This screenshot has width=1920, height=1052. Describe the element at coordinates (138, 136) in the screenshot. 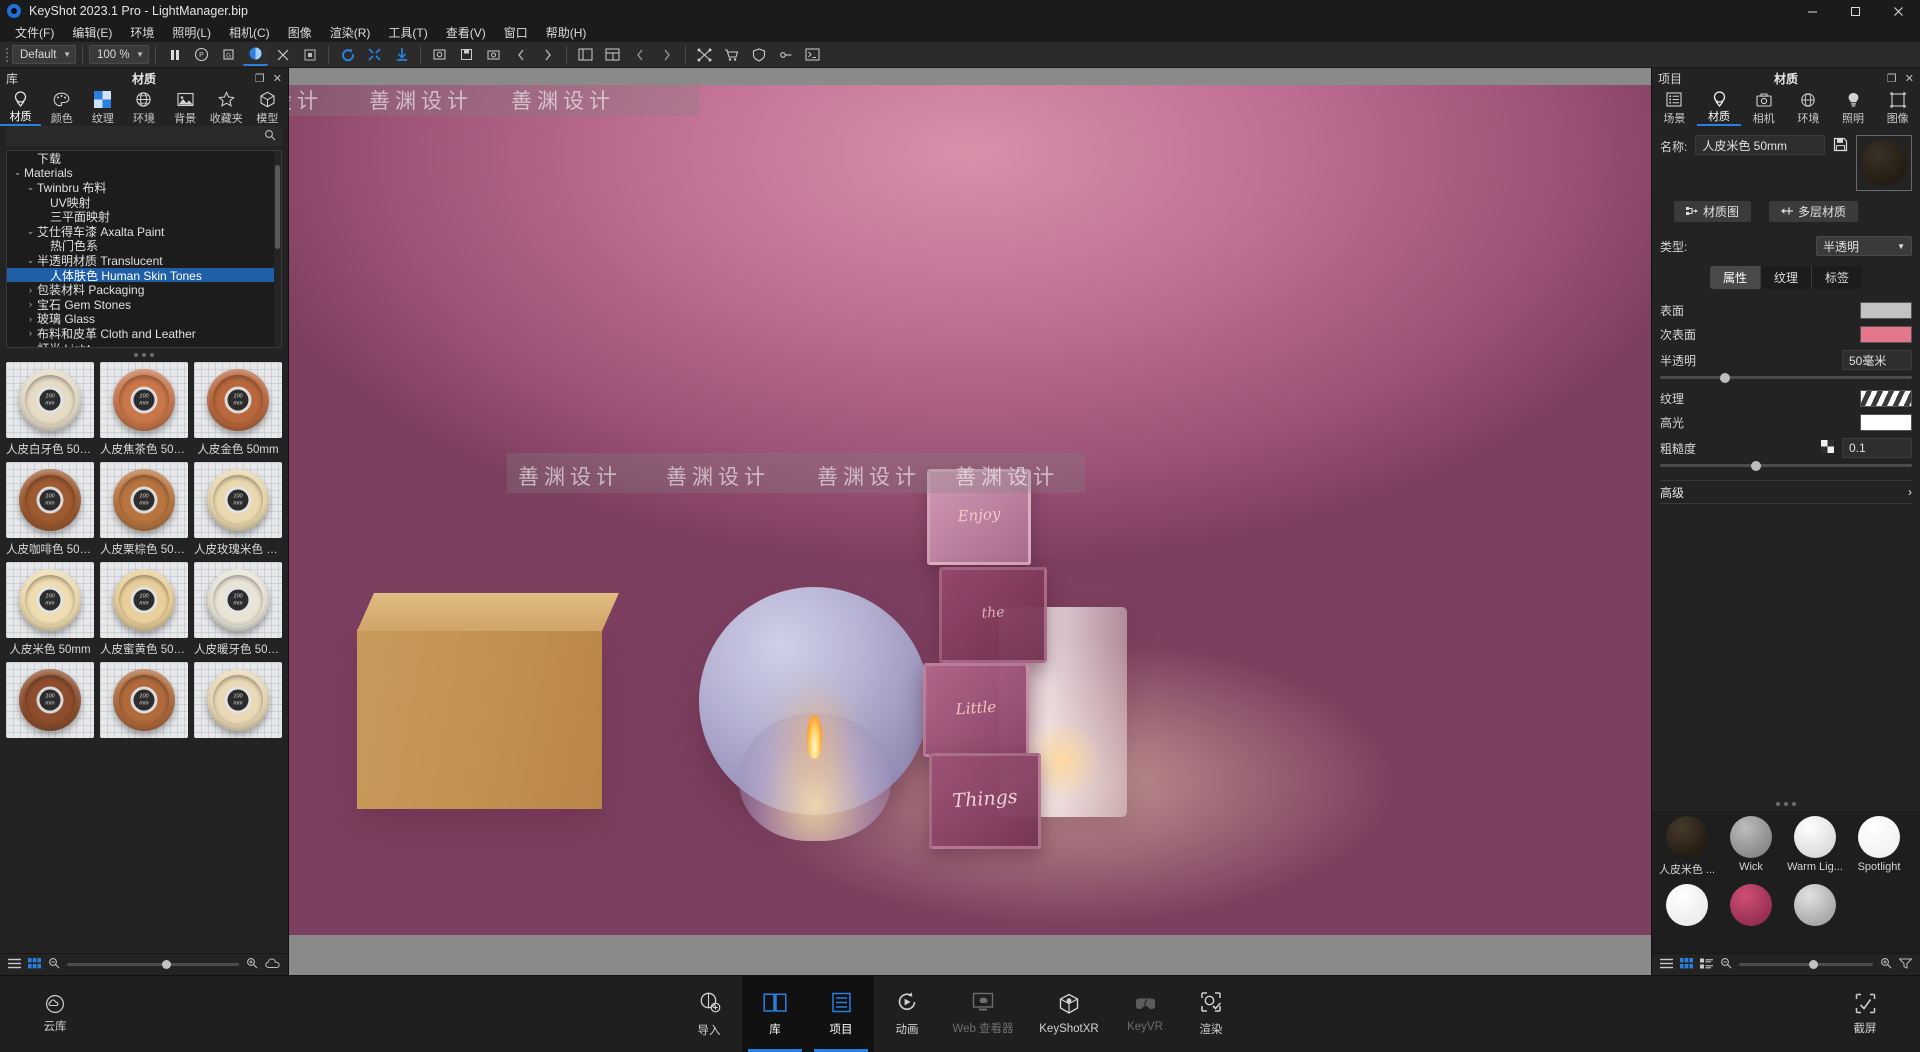

I see `search-input` at that location.